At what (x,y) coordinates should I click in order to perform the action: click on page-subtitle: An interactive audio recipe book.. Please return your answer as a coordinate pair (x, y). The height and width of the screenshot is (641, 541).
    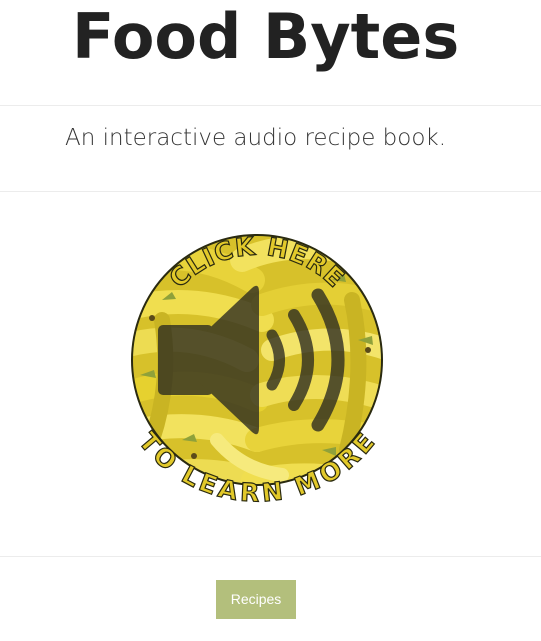
    Looking at the image, I should click on (256, 138).